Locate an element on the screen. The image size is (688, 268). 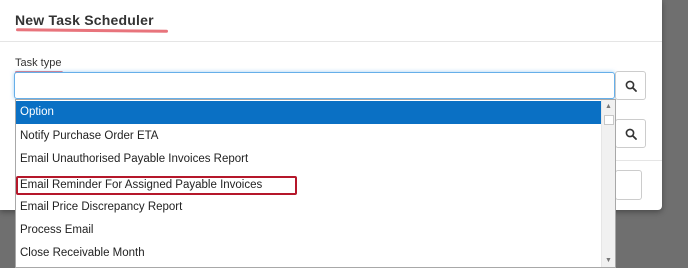
second-search-button is located at coordinates (630, 133).